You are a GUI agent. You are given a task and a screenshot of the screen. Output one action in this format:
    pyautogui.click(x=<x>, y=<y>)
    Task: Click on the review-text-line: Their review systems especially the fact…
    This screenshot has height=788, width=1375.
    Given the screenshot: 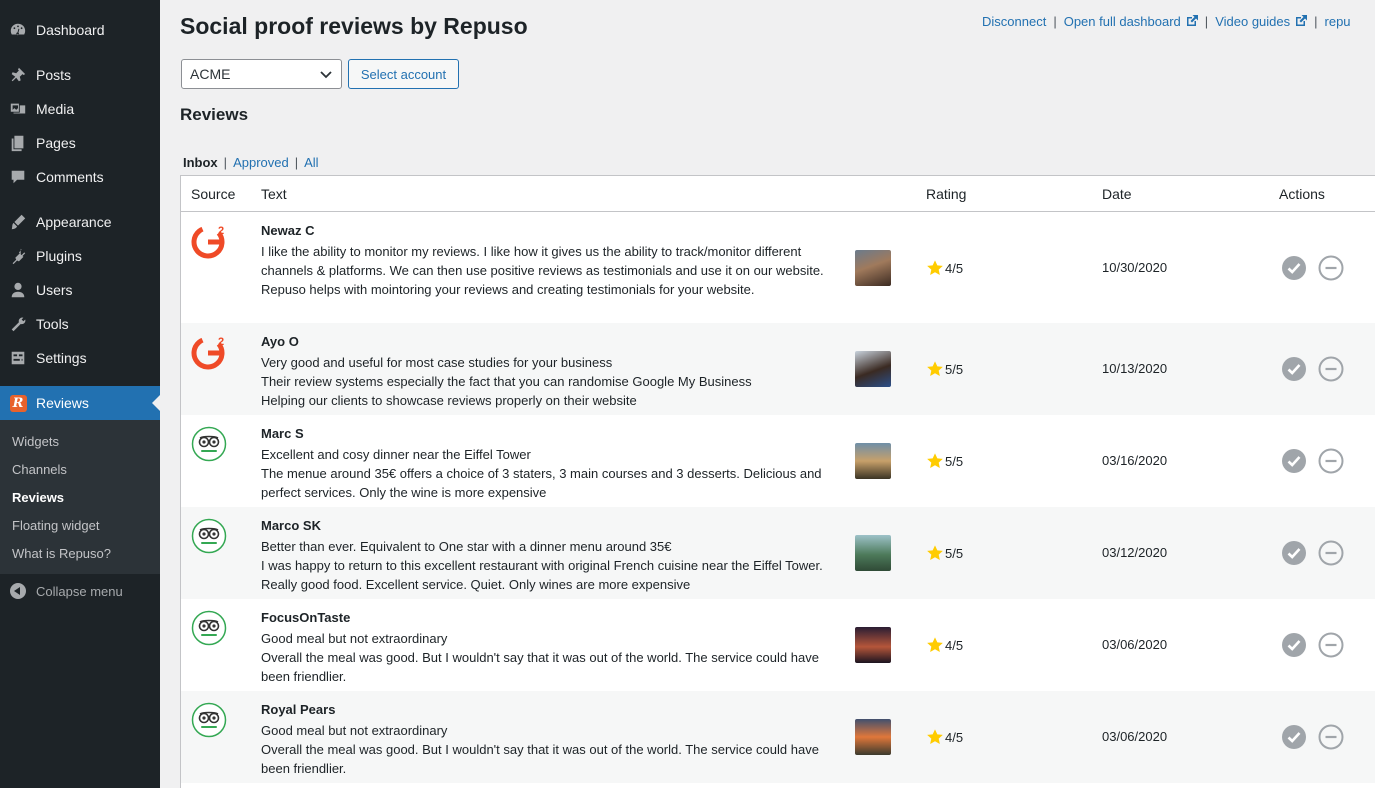 What is the action you would take?
    pyautogui.click(x=506, y=381)
    